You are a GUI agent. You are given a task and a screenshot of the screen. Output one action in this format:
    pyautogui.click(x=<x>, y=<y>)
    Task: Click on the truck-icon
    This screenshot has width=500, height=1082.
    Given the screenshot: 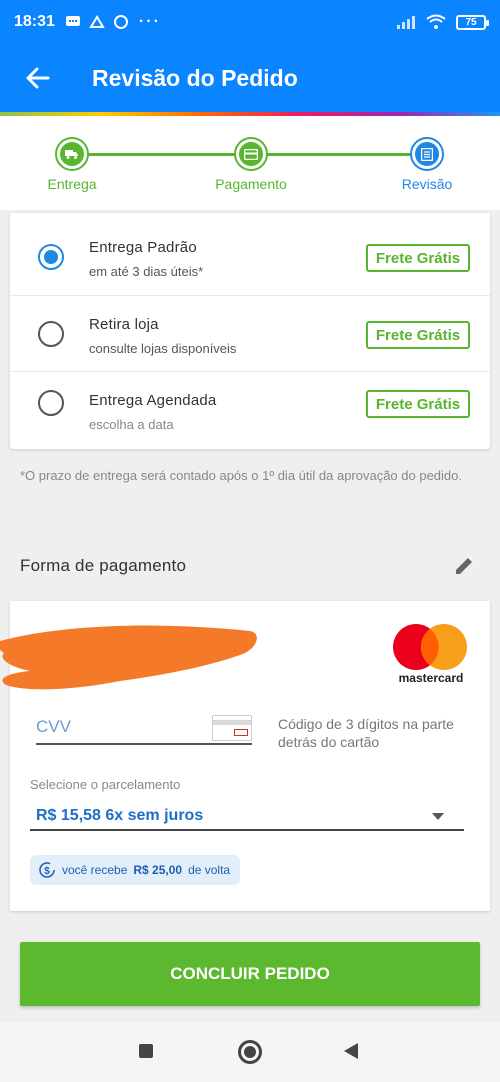 What is the action you would take?
    pyautogui.click(x=71, y=154)
    